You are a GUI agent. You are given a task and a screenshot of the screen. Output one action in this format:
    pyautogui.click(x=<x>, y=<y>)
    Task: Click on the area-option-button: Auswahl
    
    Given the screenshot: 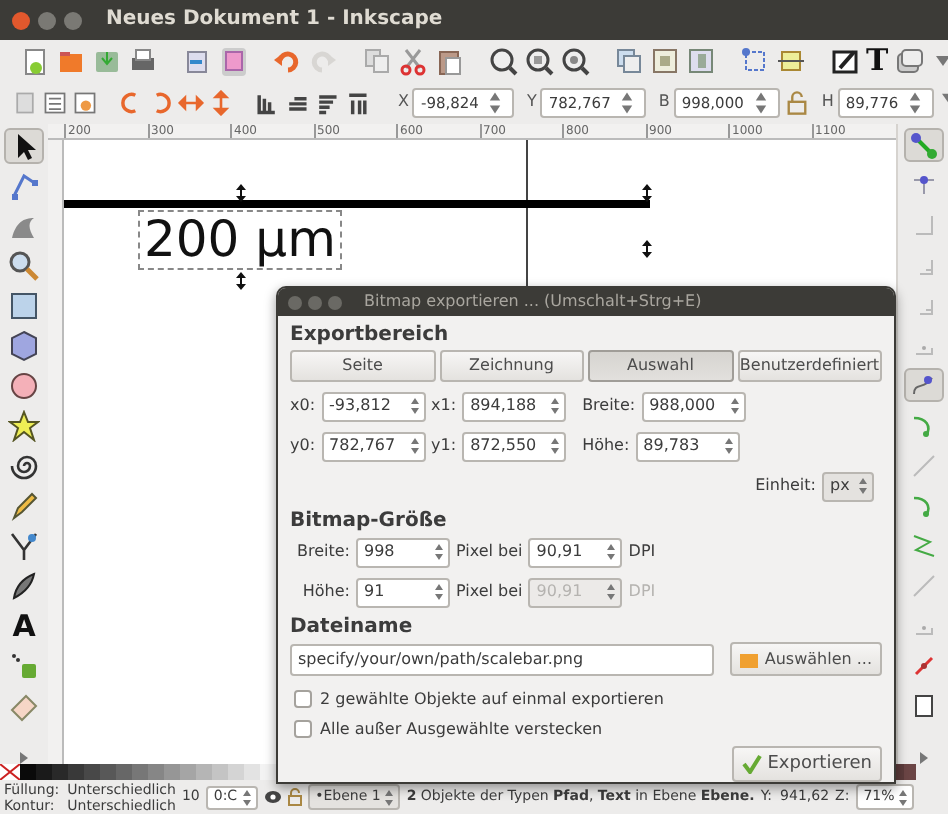 What is the action you would take?
    pyautogui.click(x=660, y=366)
    